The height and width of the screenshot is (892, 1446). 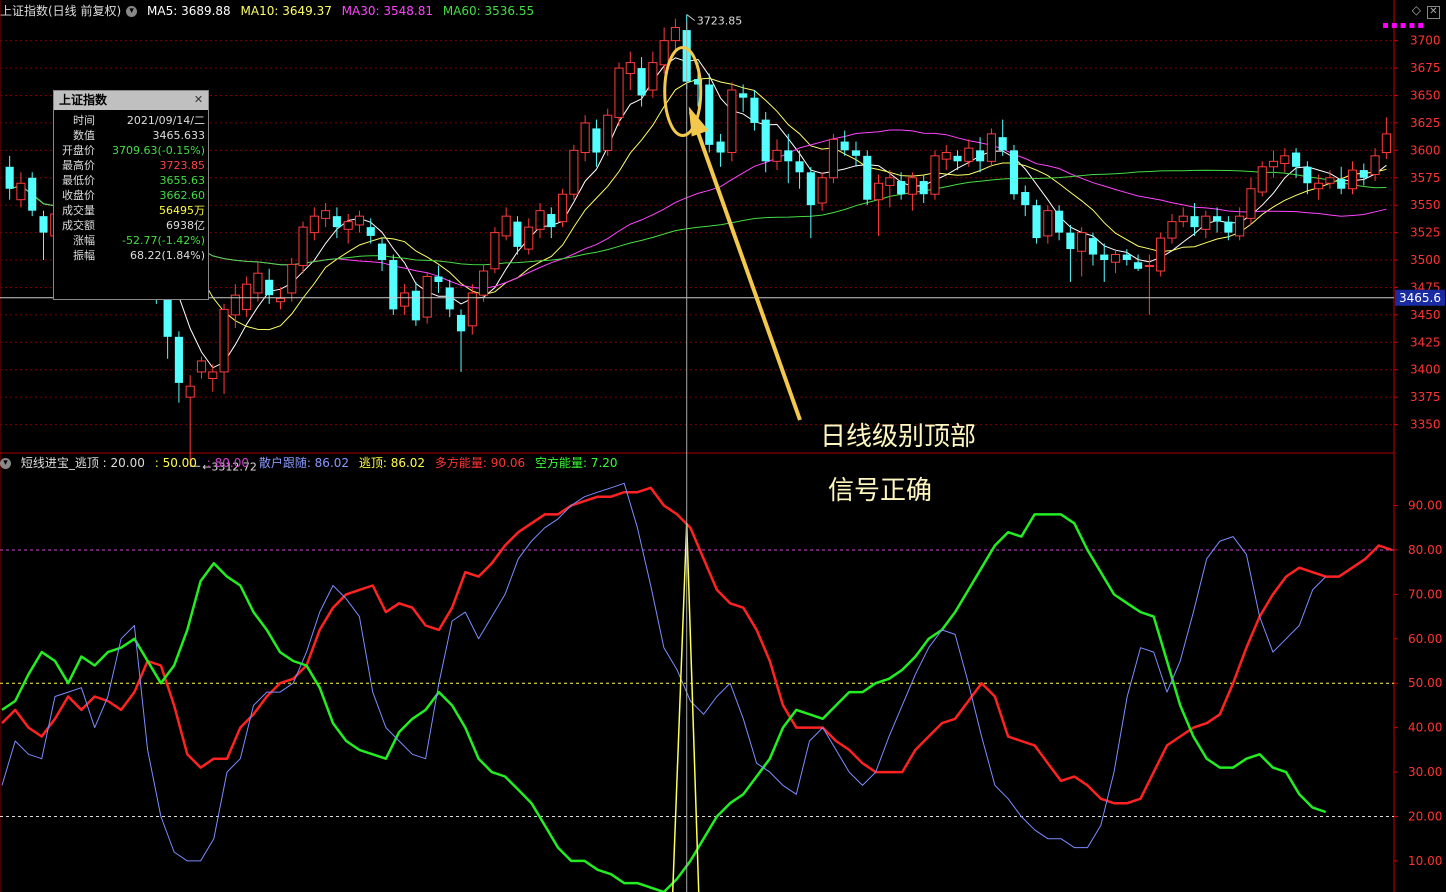 I want to click on indicator-tick-label: 30.00, so click(x=1425, y=772).